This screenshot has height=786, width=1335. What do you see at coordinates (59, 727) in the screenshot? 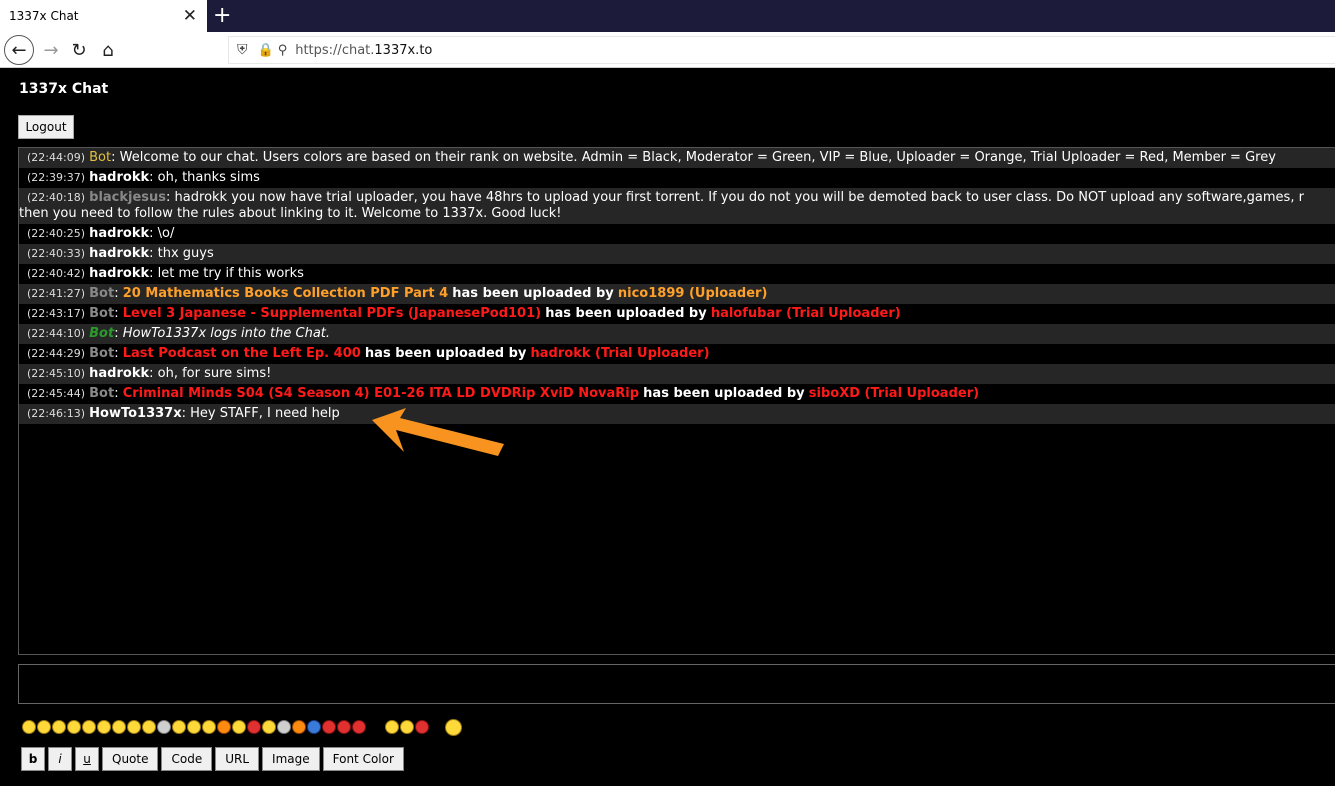
I see `wink-emoticon-icon` at bounding box center [59, 727].